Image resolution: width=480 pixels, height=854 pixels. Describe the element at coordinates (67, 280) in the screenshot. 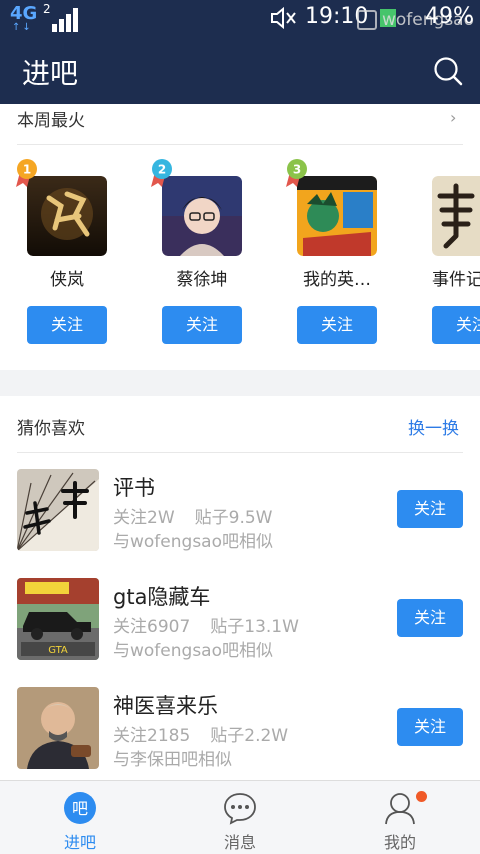

I see `forum-name: 侠岚` at that location.